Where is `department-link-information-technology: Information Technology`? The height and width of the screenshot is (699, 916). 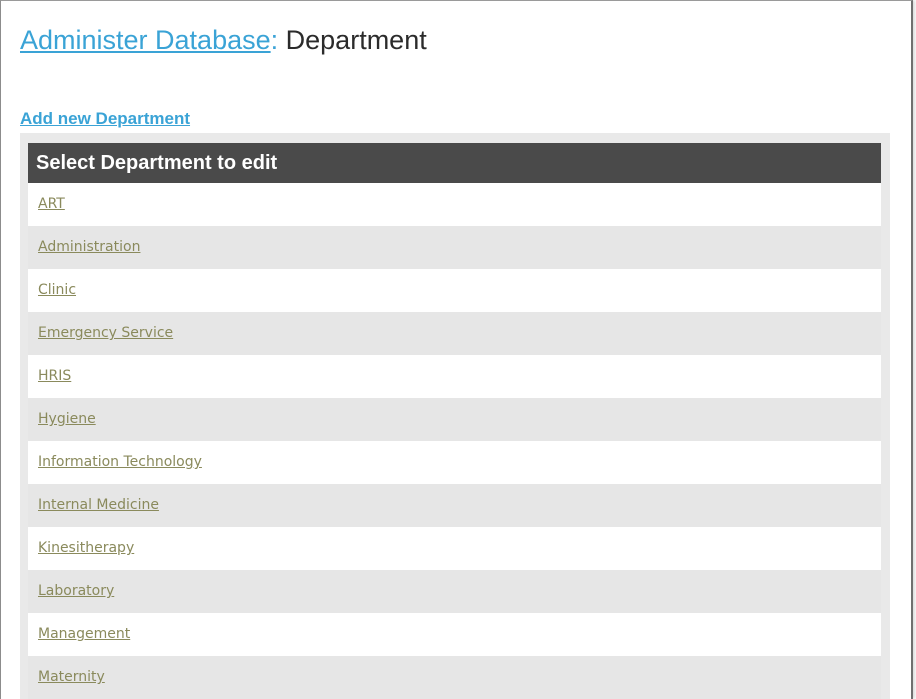
department-link-information-technology: Information Technology is located at coordinates (120, 462).